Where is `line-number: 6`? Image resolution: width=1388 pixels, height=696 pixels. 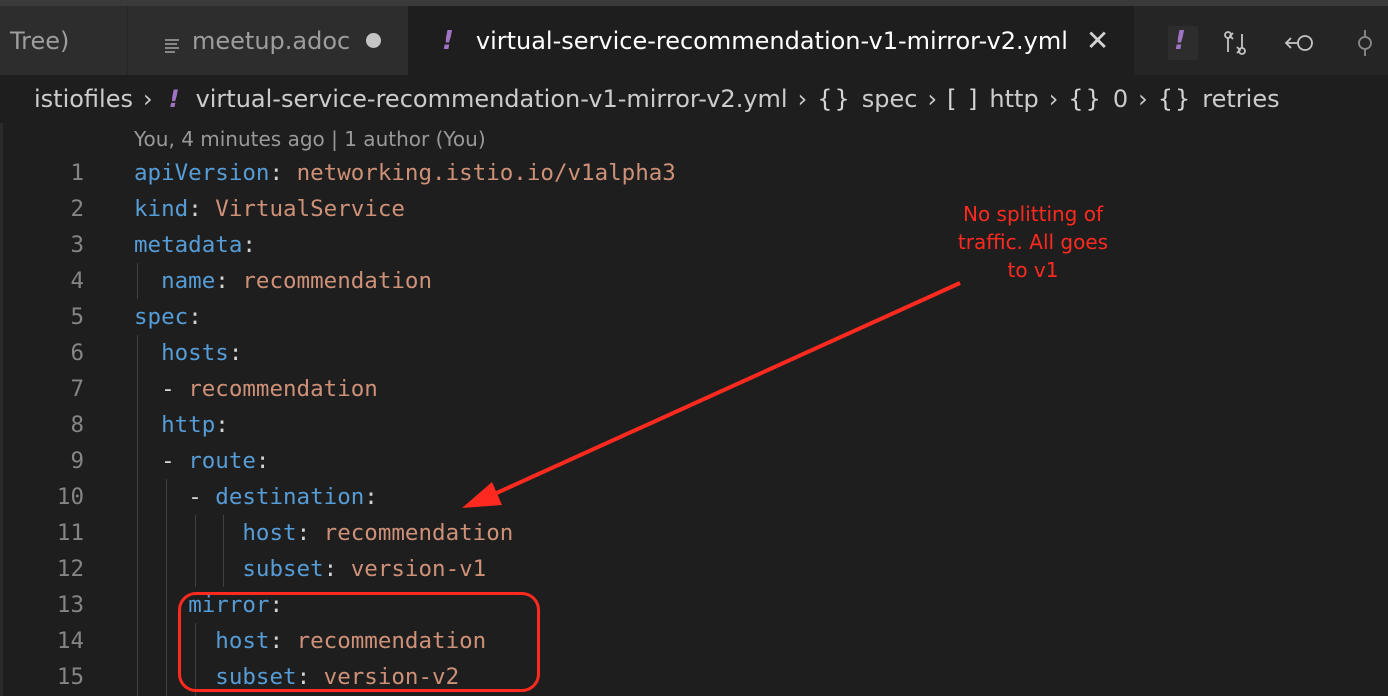 line-number: 6 is located at coordinates (77, 353).